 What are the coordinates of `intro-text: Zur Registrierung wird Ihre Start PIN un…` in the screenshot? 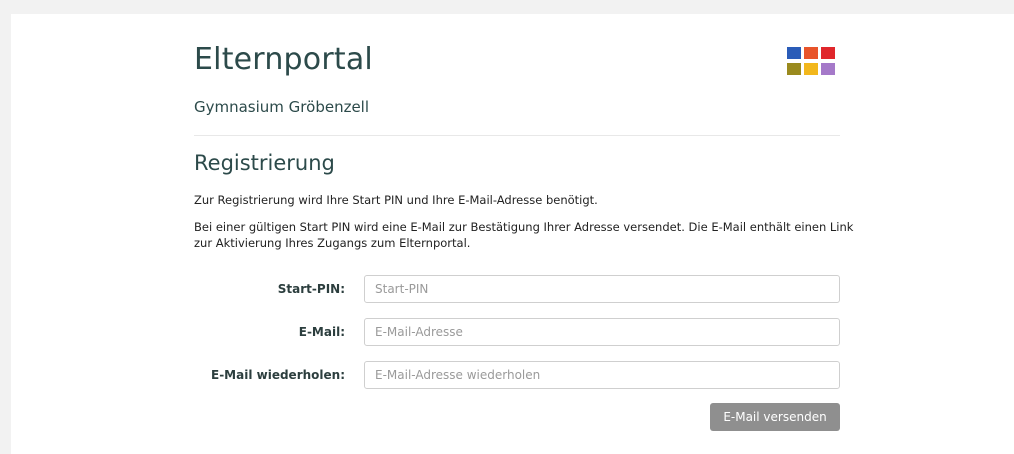 It's located at (396, 200).